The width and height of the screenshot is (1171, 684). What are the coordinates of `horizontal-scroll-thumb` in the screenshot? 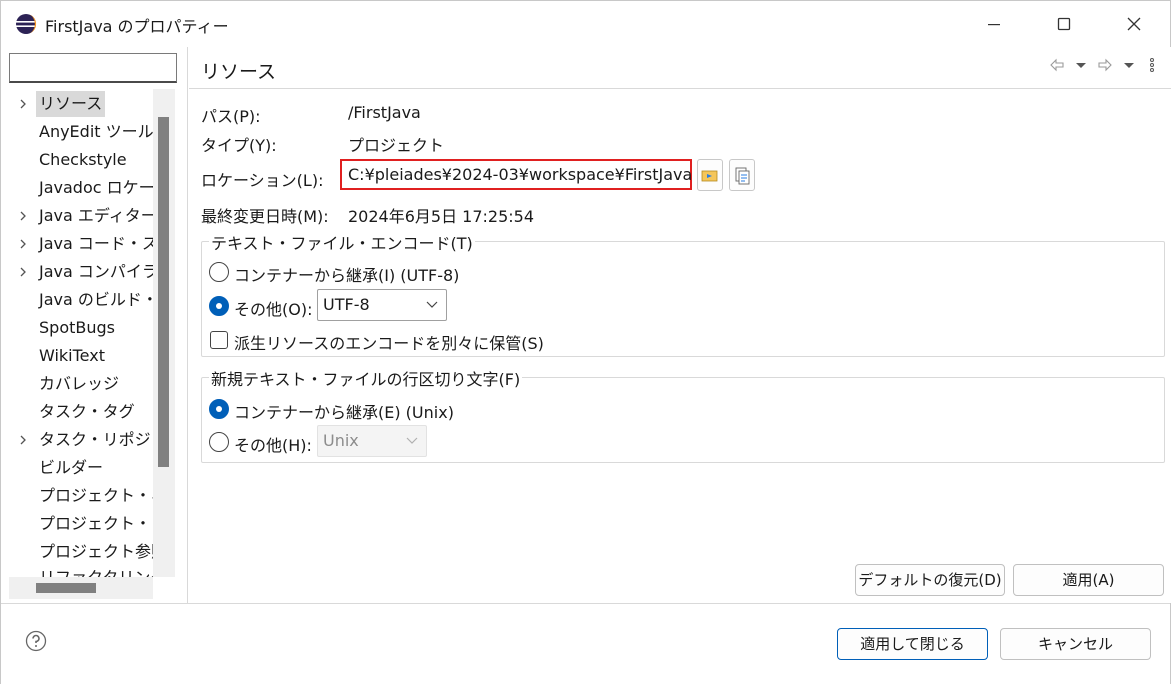 It's located at (66, 588).